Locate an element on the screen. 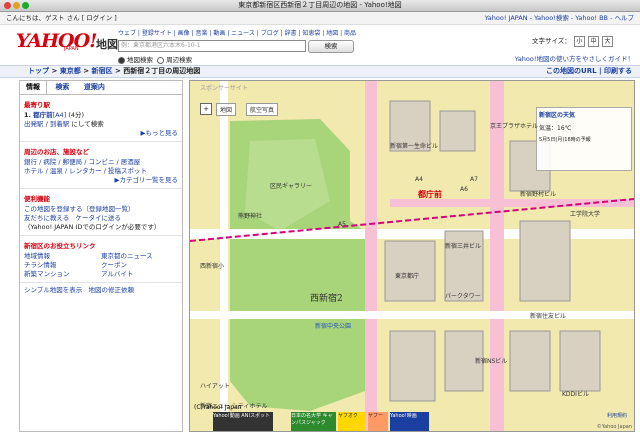 This screenshot has height=437, width=640. local-link: クーポン is located at coordinates (139, 265).